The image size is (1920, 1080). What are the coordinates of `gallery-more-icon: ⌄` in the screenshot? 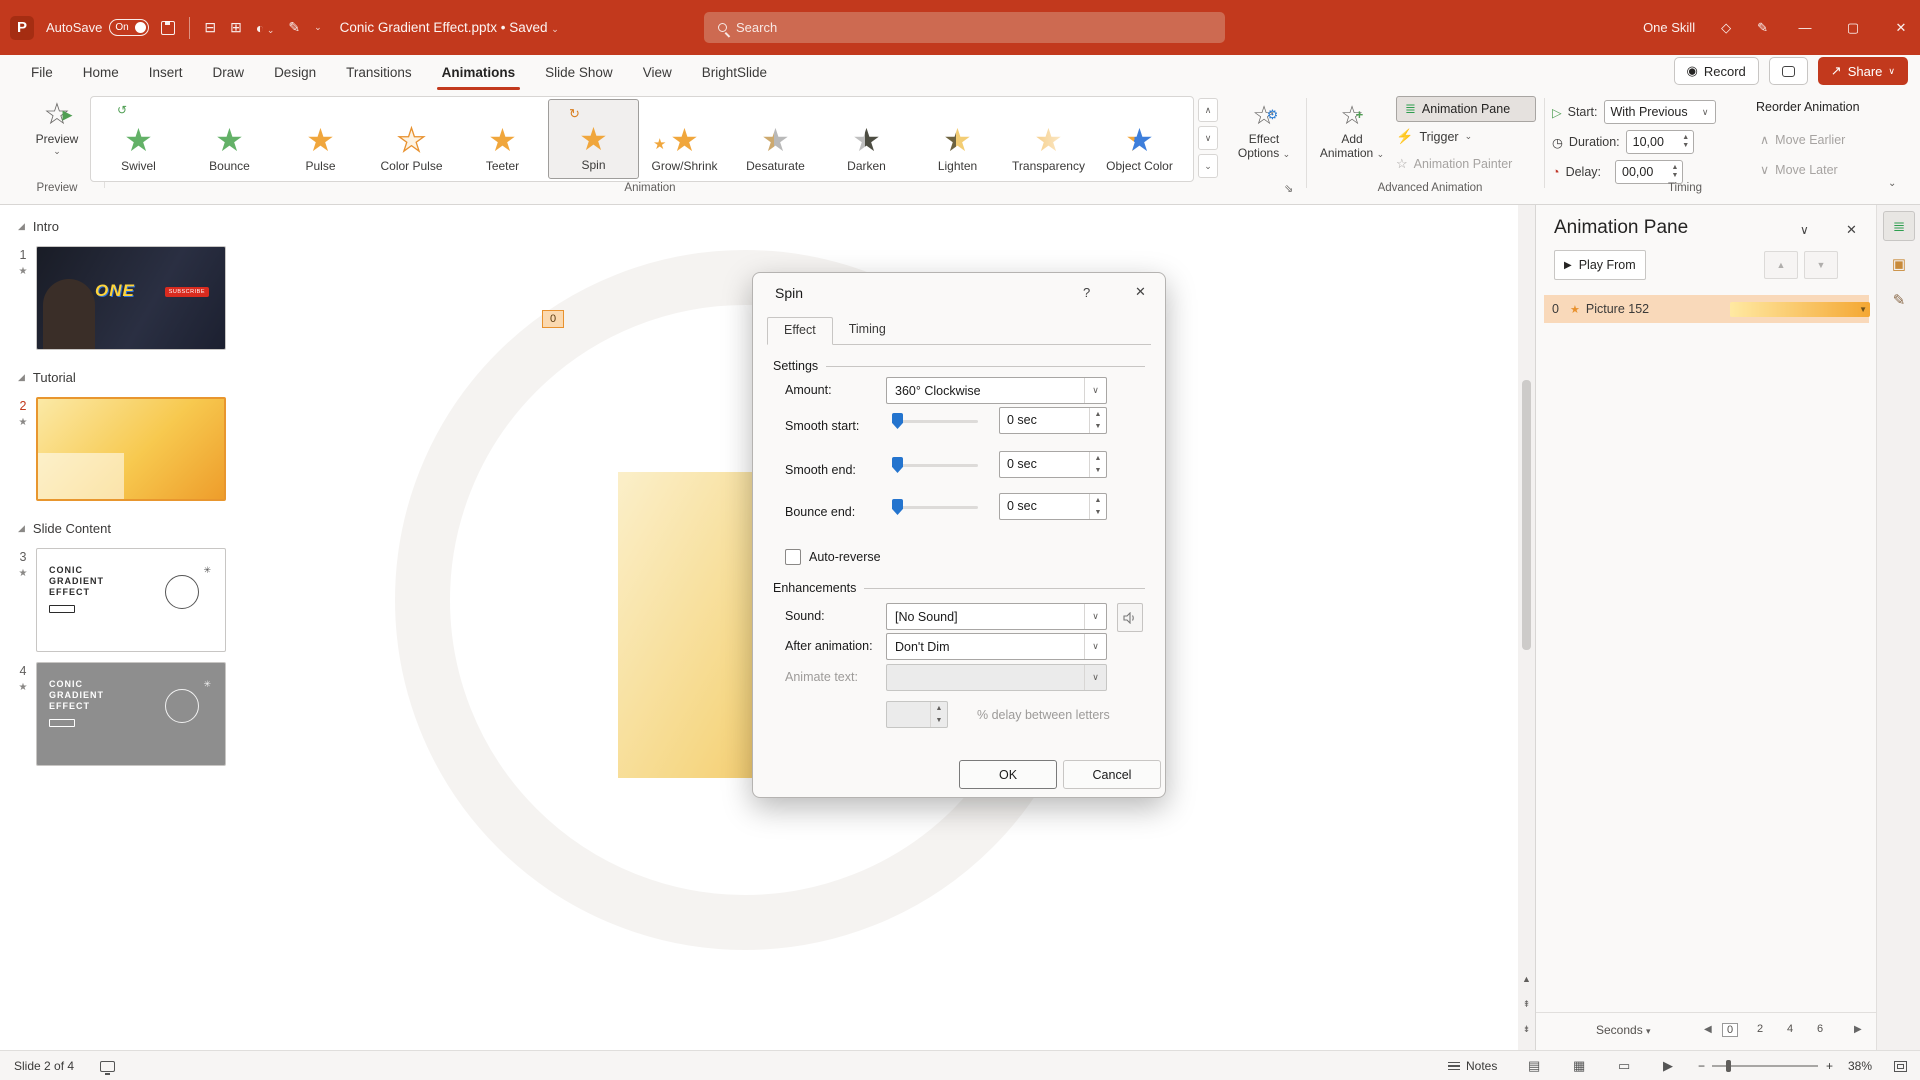 It's located at (1208, 166).